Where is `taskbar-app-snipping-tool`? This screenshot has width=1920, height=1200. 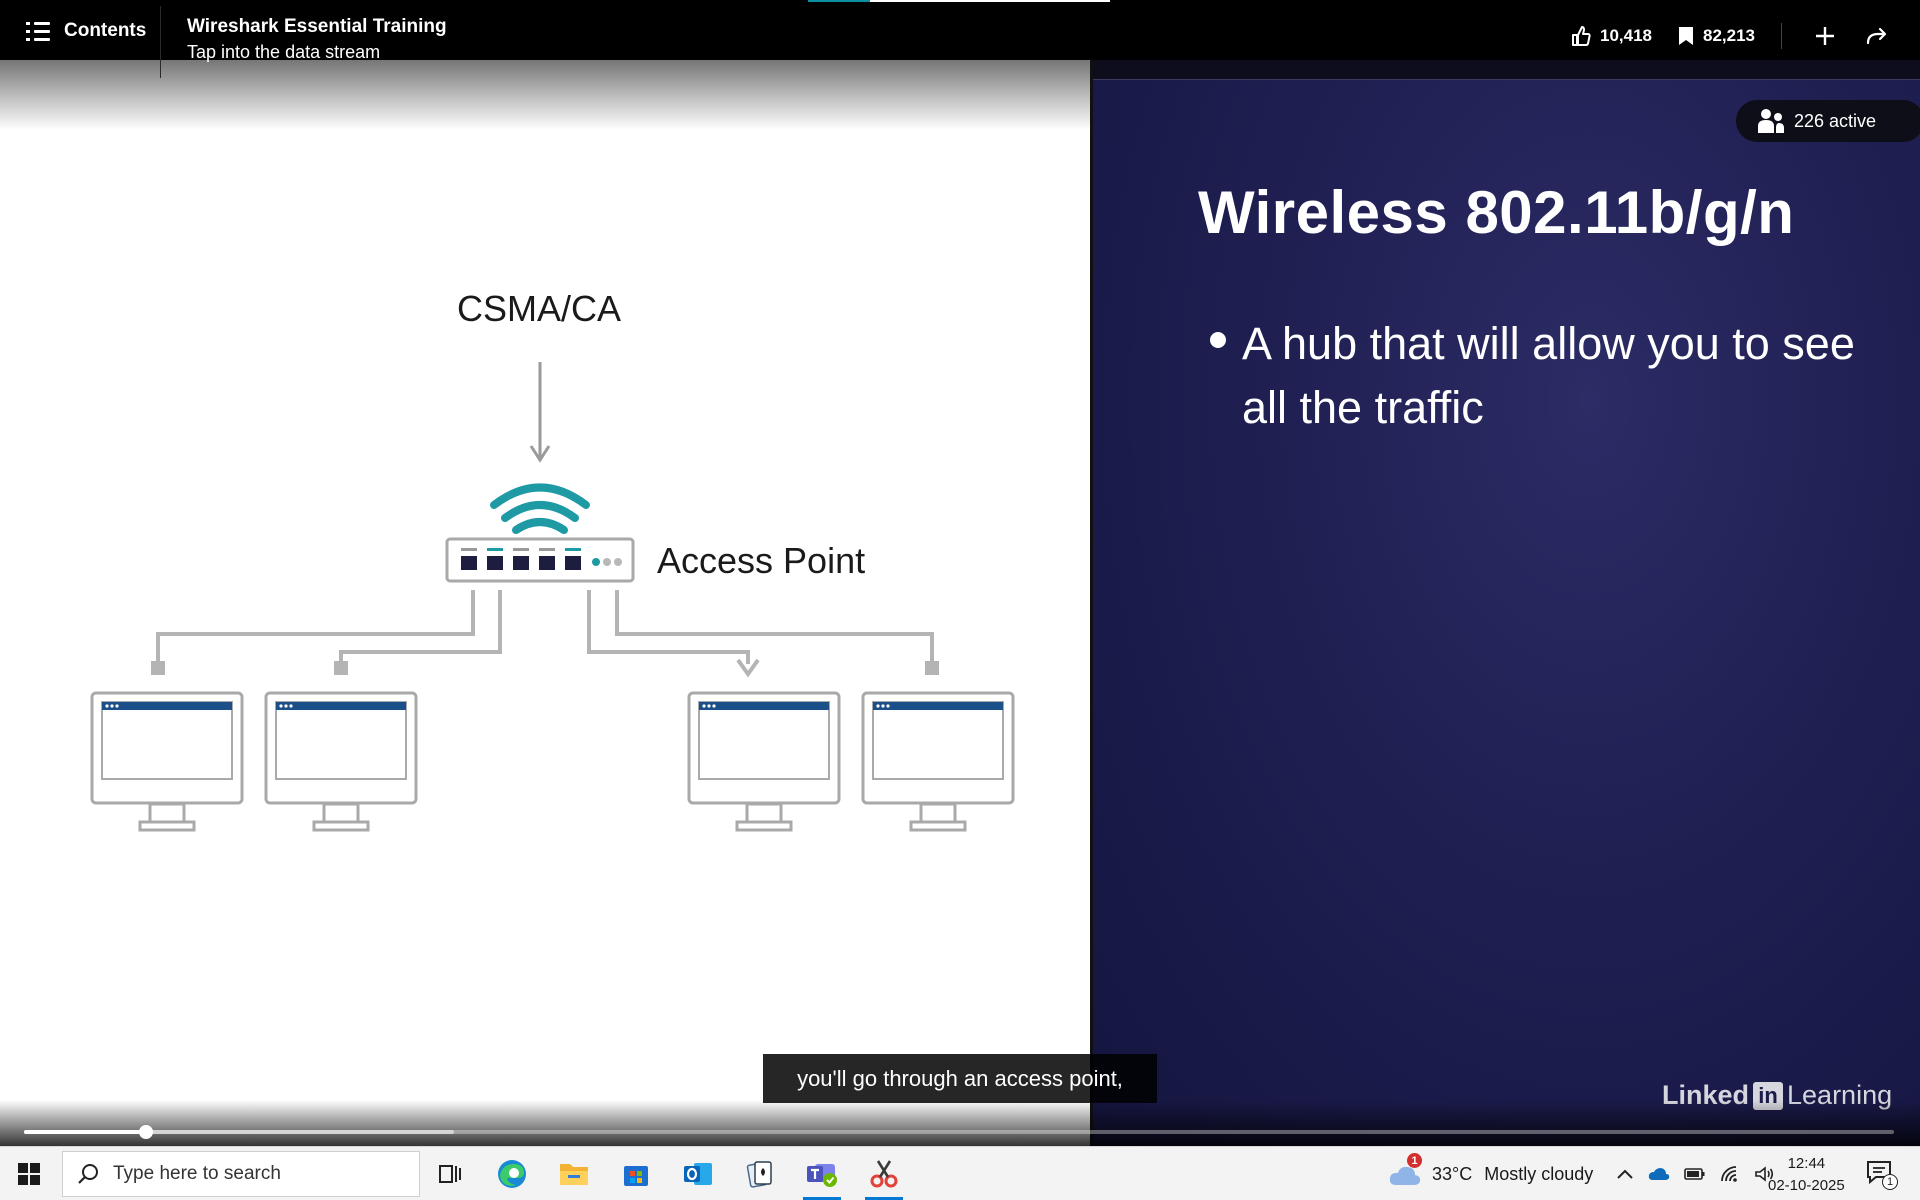 taskbar-app-snipping-tool is located at coordinates (884, 1176).